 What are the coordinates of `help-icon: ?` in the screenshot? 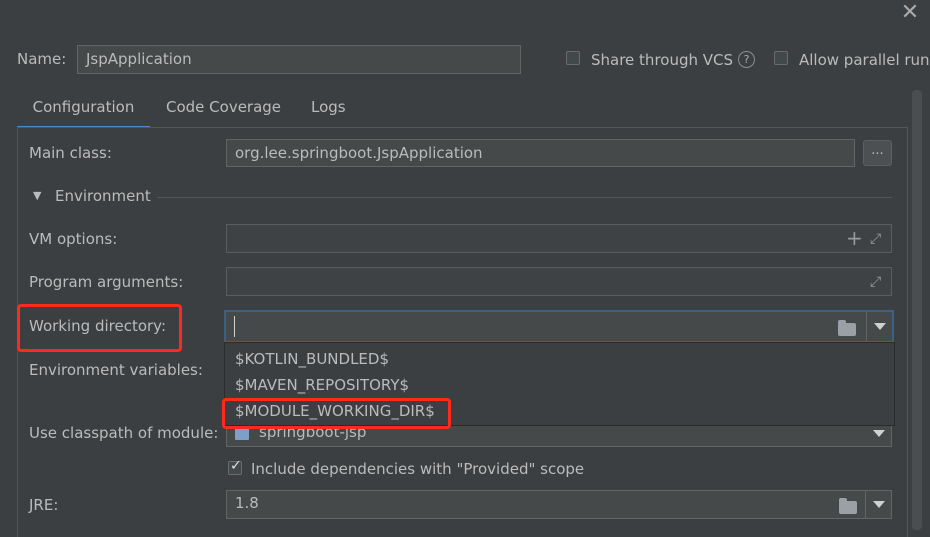 It's located at (746, 59).